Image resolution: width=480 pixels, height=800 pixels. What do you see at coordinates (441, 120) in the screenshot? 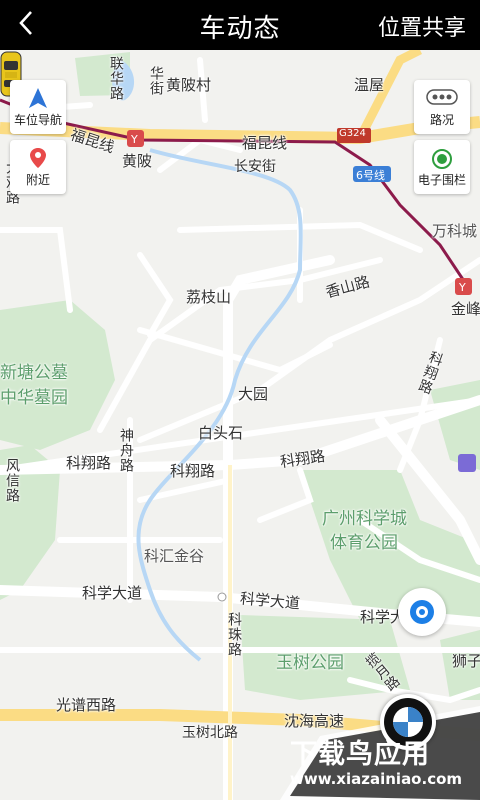
I see `traffic-label: 路况` at bounding box center [441, 120].